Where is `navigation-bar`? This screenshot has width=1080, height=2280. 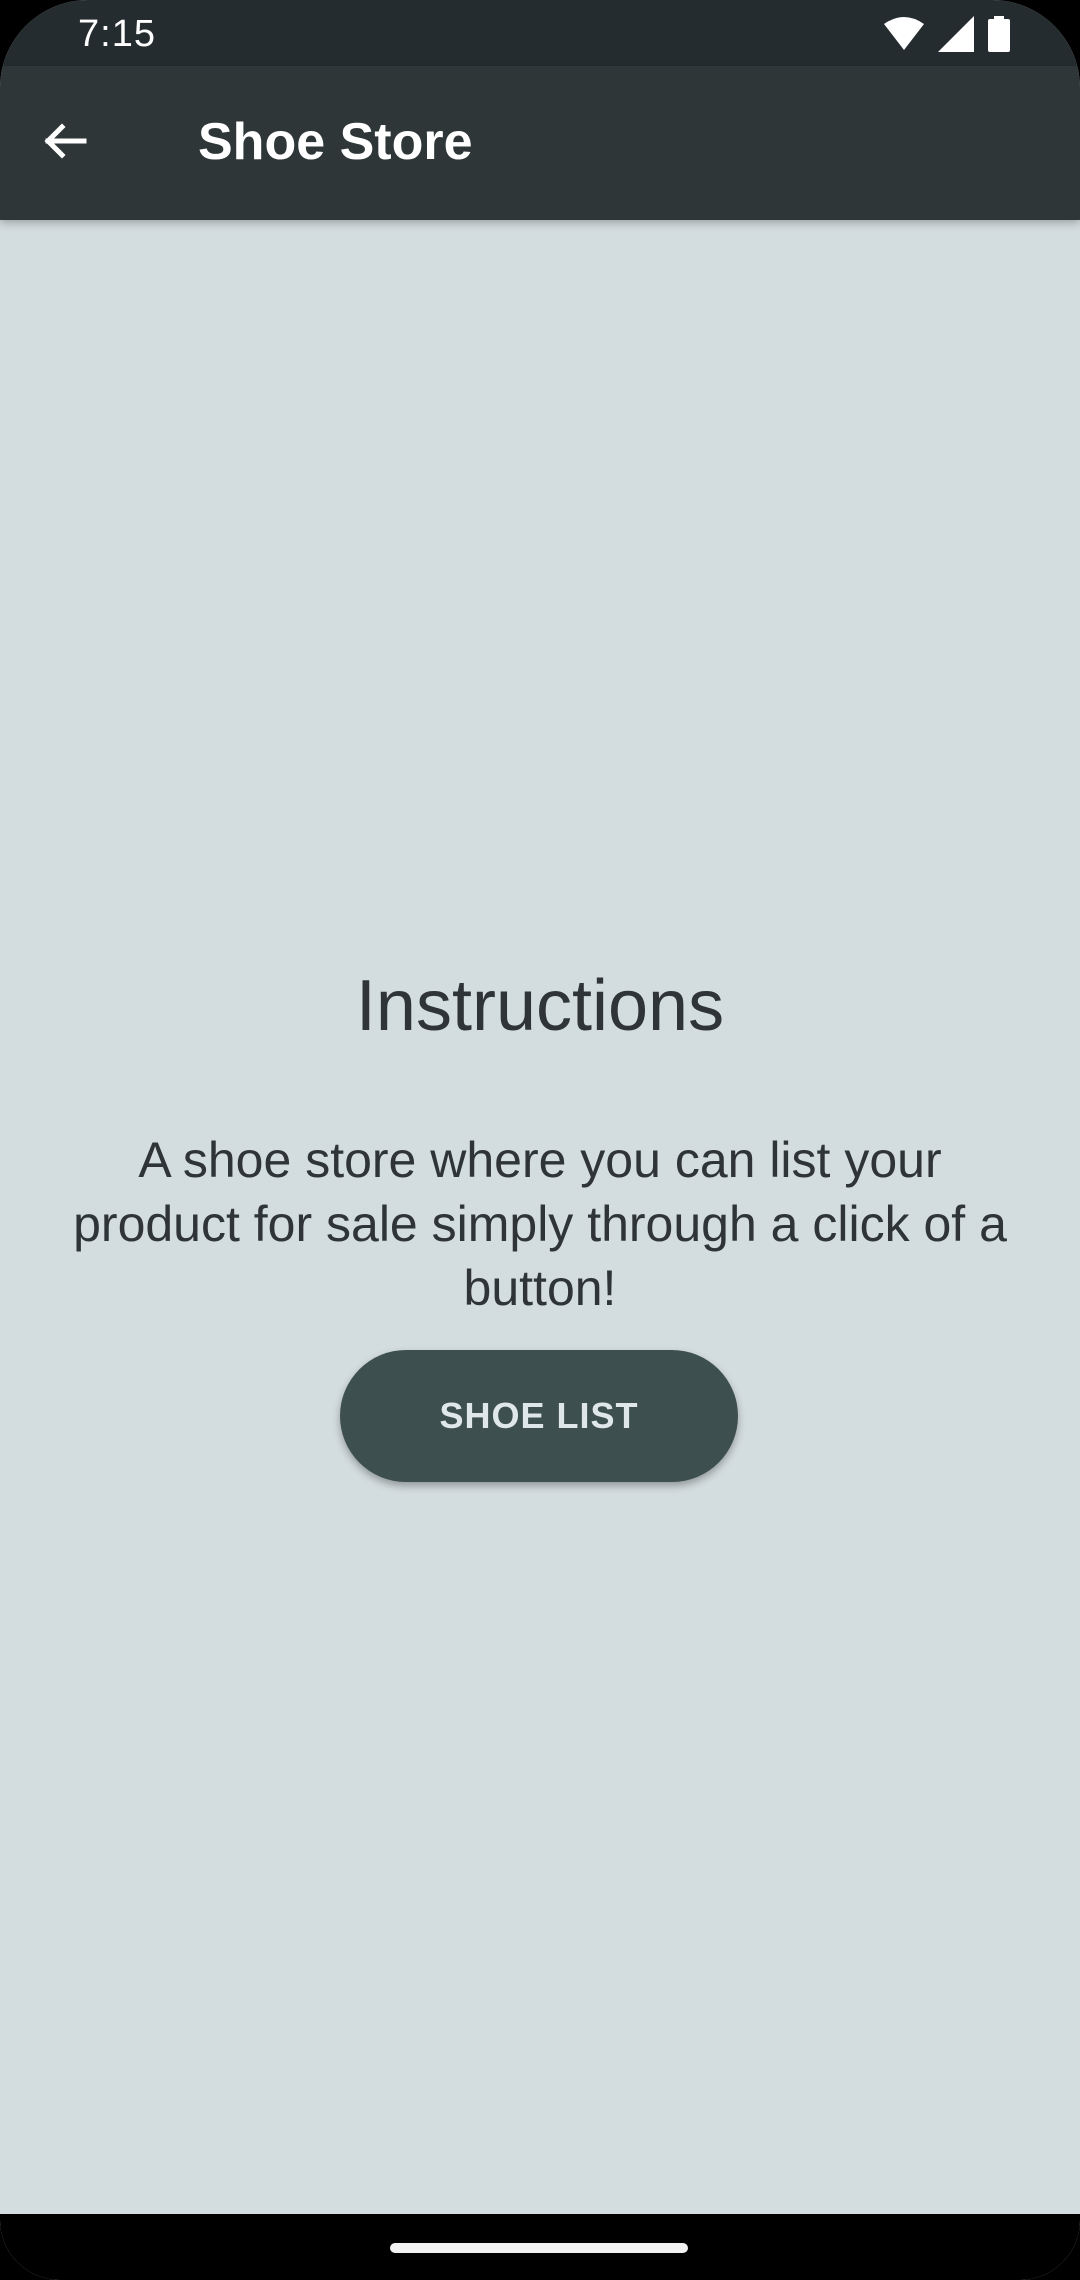
navigation-bar is located at coordinates (540, 2247).